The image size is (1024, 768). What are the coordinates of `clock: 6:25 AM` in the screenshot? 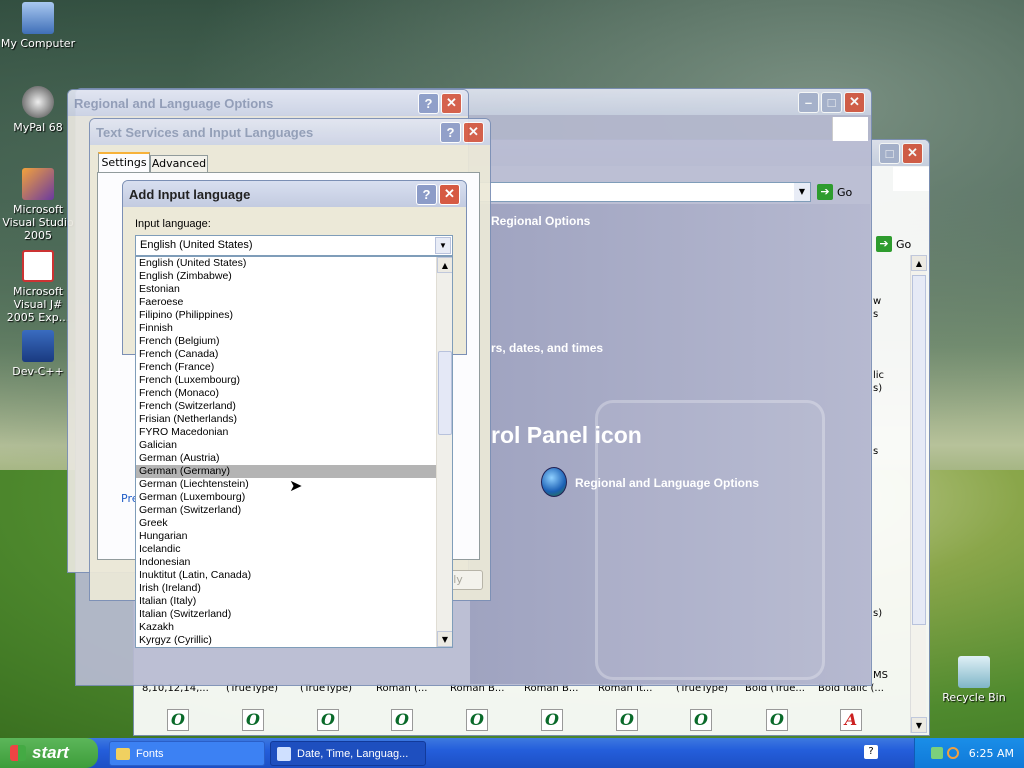 It's located at (991, 753).